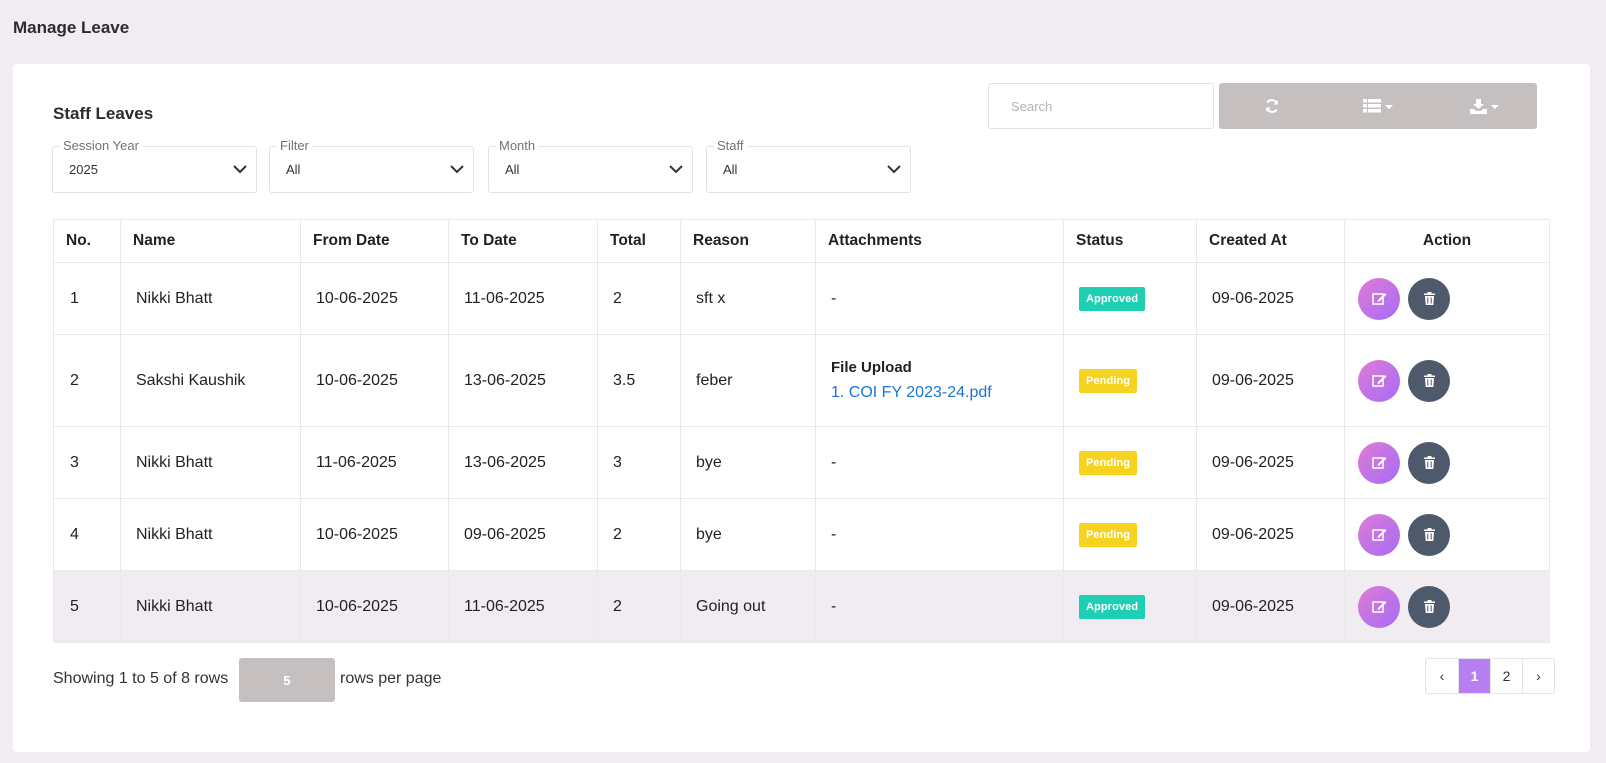 The width and height of the screenshot is (1606, 763). What do you see at coordinates (371, 165) in the screenshot?
I see `filter-select: Filter All` at bounding box center [371, 165].